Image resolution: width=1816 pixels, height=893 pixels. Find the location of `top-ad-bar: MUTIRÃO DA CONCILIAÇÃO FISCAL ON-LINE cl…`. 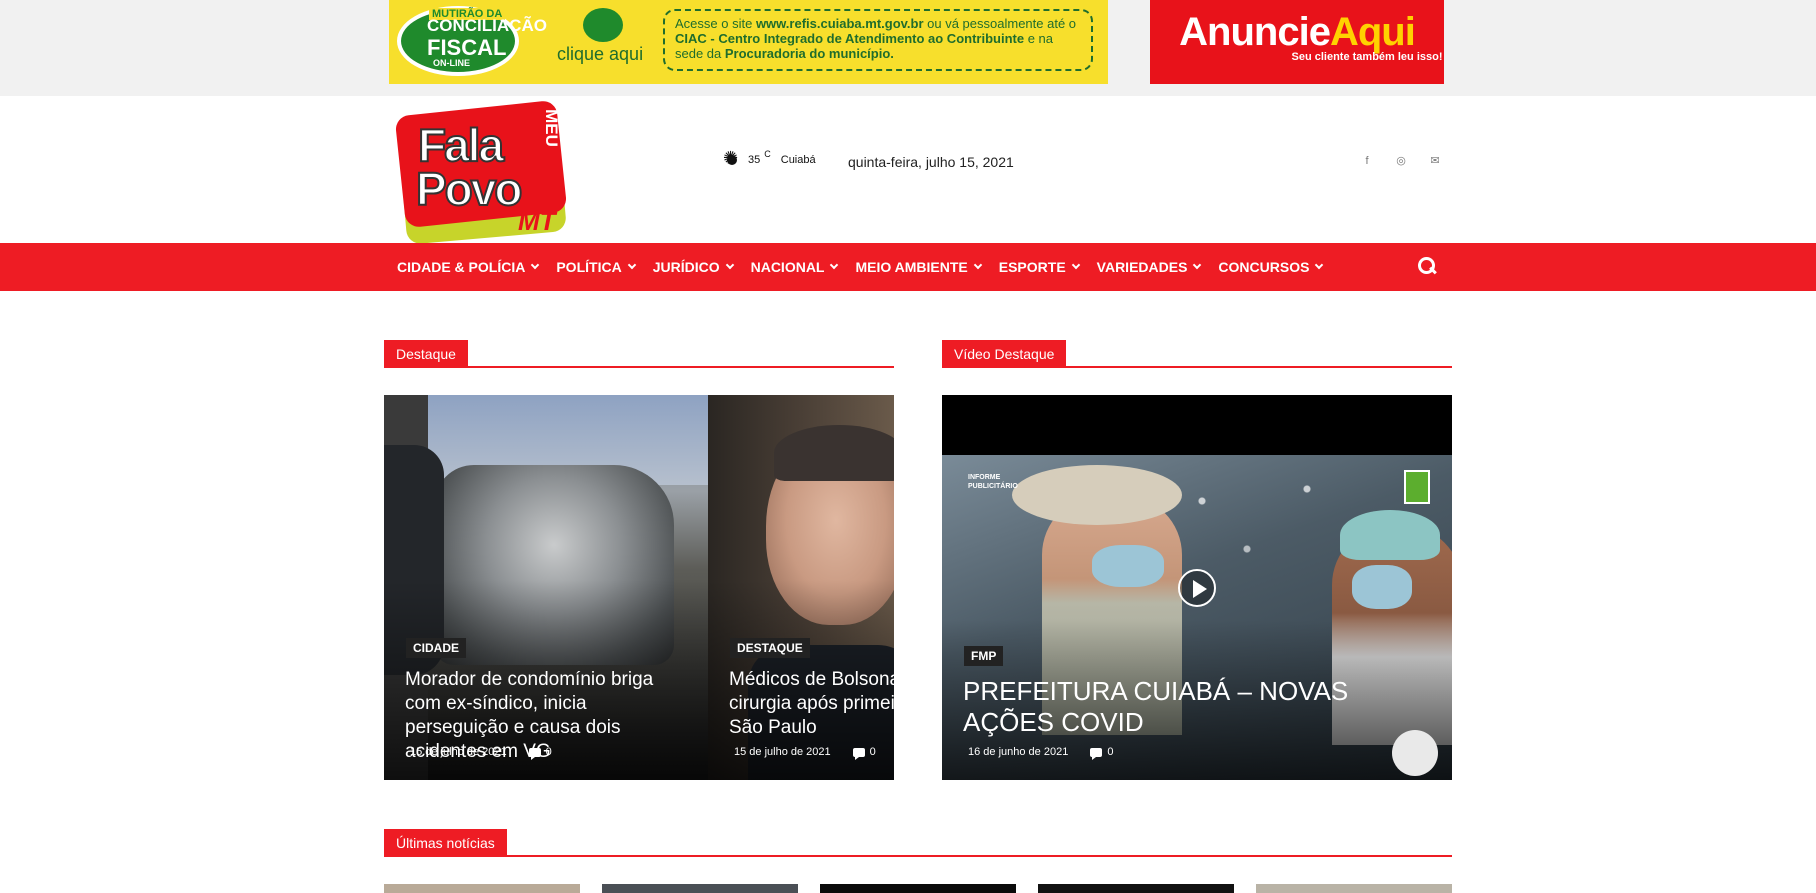

top-ad-bar: MUTIRÃO DA CONCILIAÇÃO FISCAL ON-LINE cl… is located at coordinates (908, 48).